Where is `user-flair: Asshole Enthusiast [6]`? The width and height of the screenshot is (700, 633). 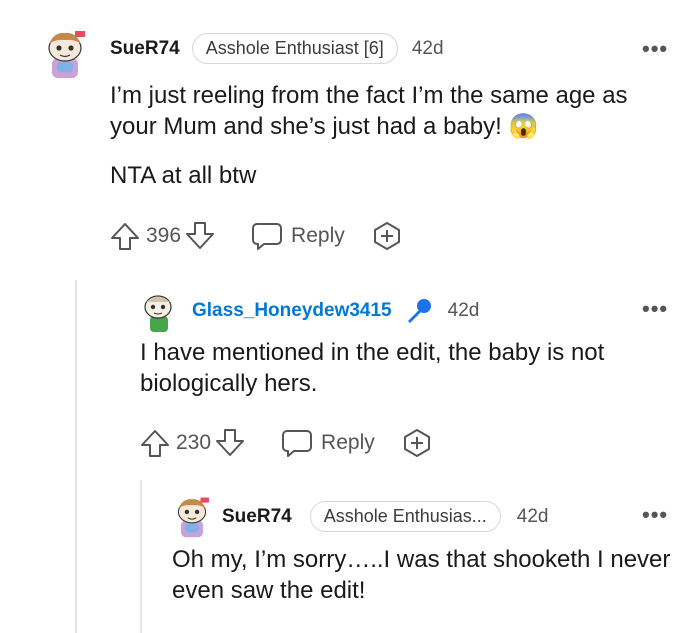
user-flair: Asshole Enthusiast [6] is located at coordinates (294, 48).